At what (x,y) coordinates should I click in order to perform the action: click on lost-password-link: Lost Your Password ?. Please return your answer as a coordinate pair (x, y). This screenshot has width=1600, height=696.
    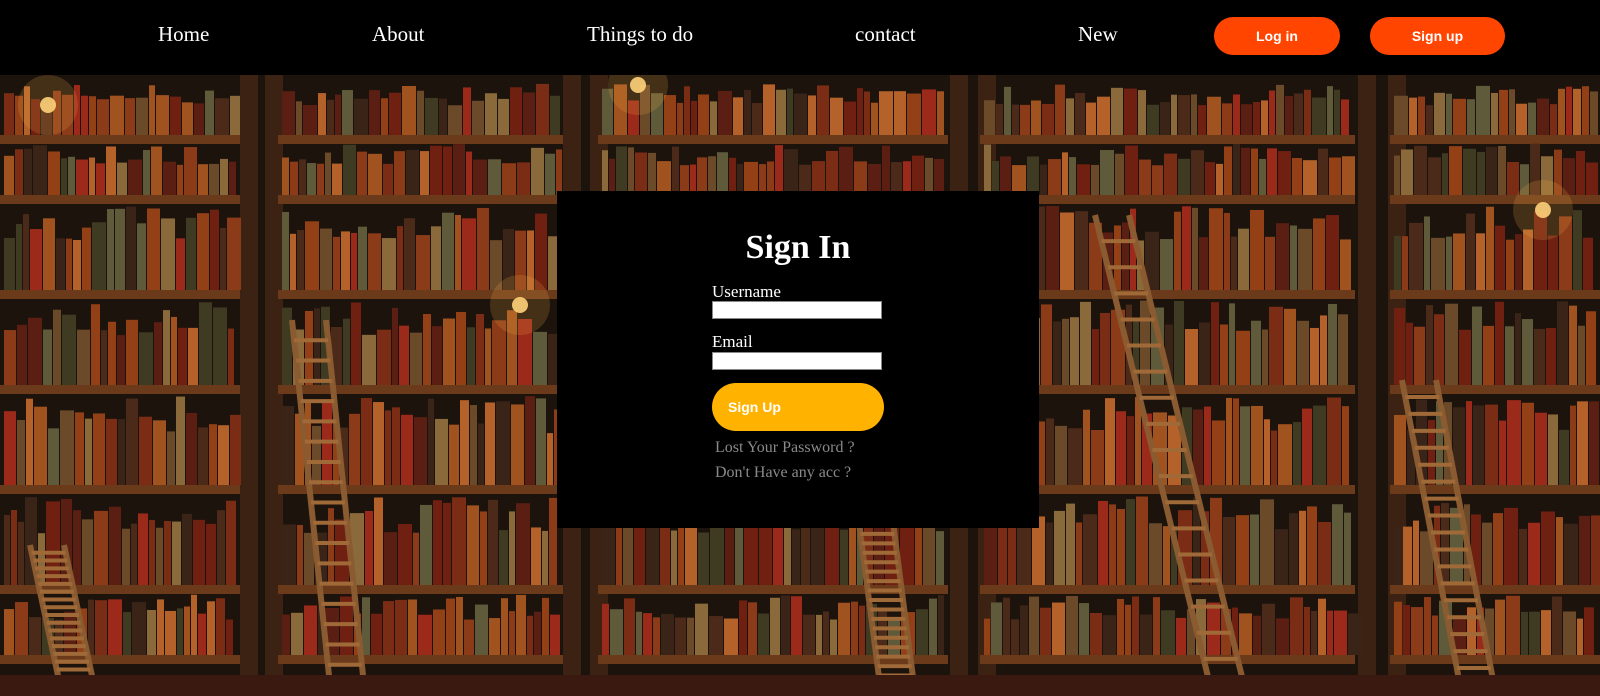
    Looking at the image, I should click on (785, 448).